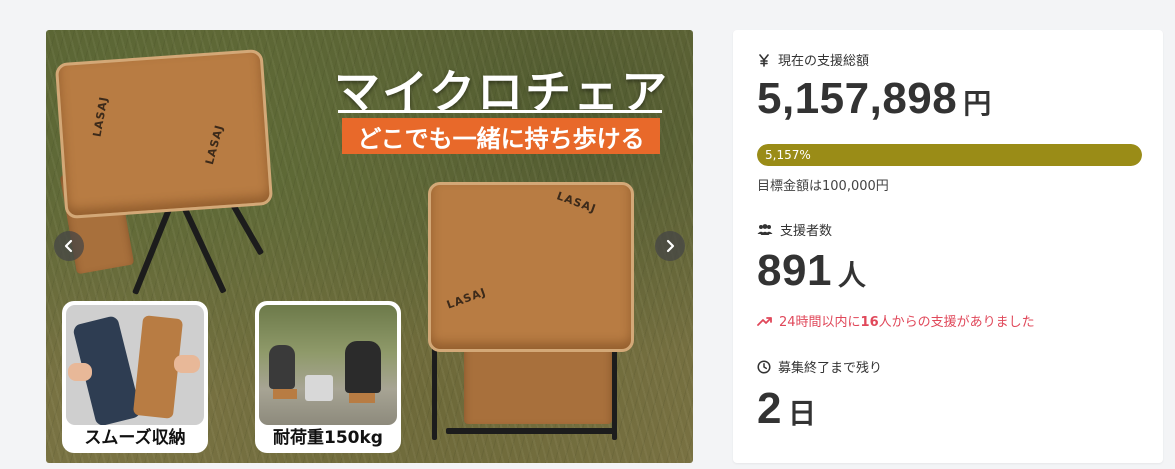  I want to click on trend-suffix: 人からの支援がありました, so click(956, 322).